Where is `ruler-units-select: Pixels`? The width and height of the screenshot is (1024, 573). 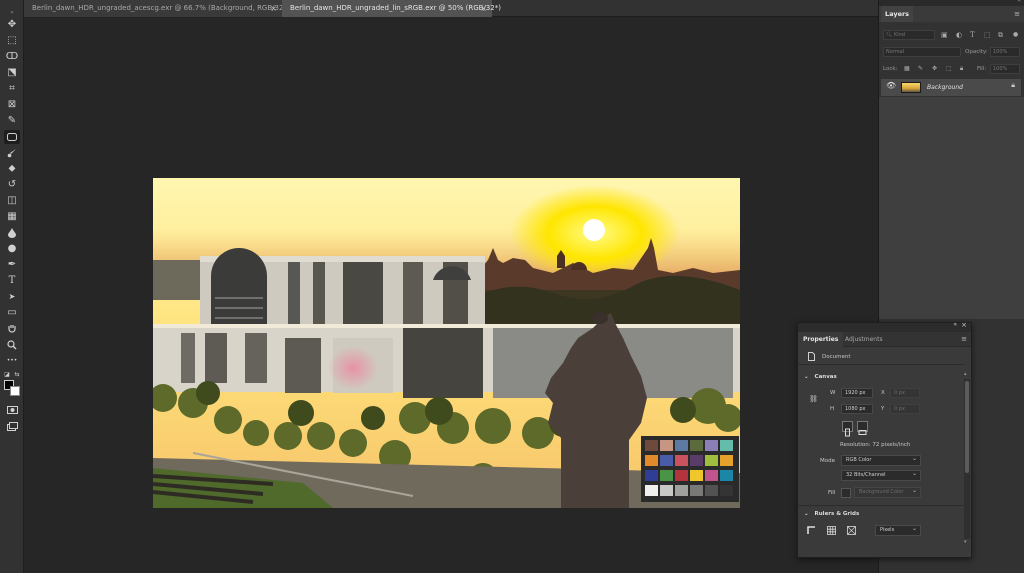 ruler-units-select: Pixels is located at coordinates (898, 530).